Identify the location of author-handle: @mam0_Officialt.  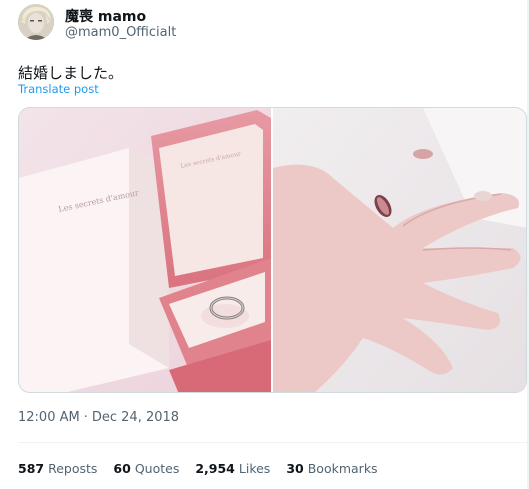
(120, 32).